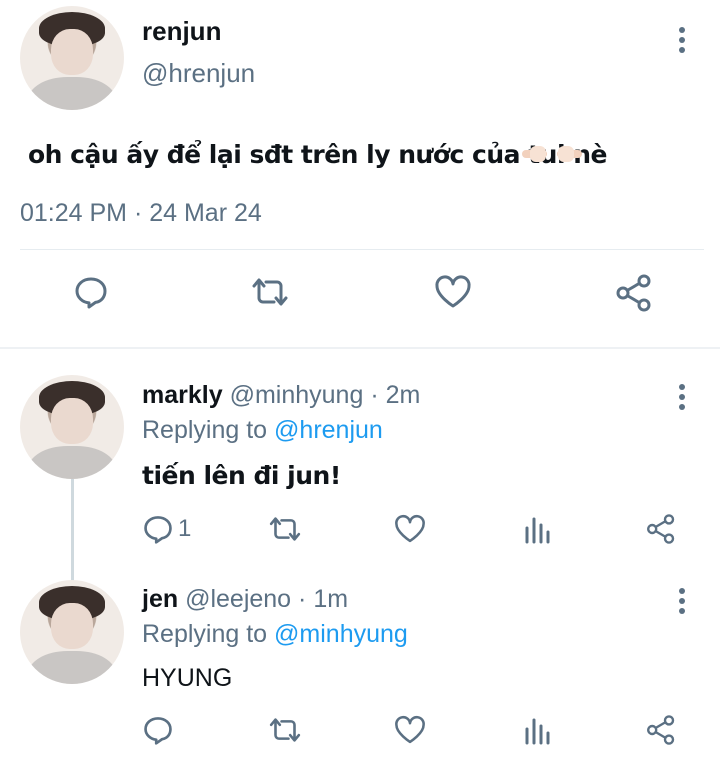  What do you see at coordinates (360, 348) in the screenshot?
I see `section-separator` at bounding box center [360, 348].